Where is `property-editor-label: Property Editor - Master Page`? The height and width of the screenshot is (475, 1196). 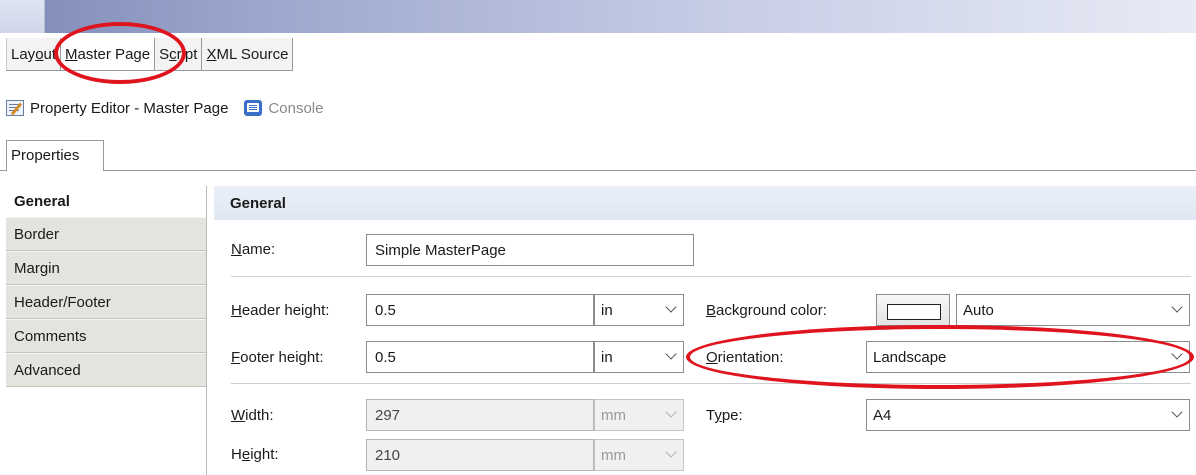
property-editor-label: Property Editor - Master Page is located at coordinates (129, 108).